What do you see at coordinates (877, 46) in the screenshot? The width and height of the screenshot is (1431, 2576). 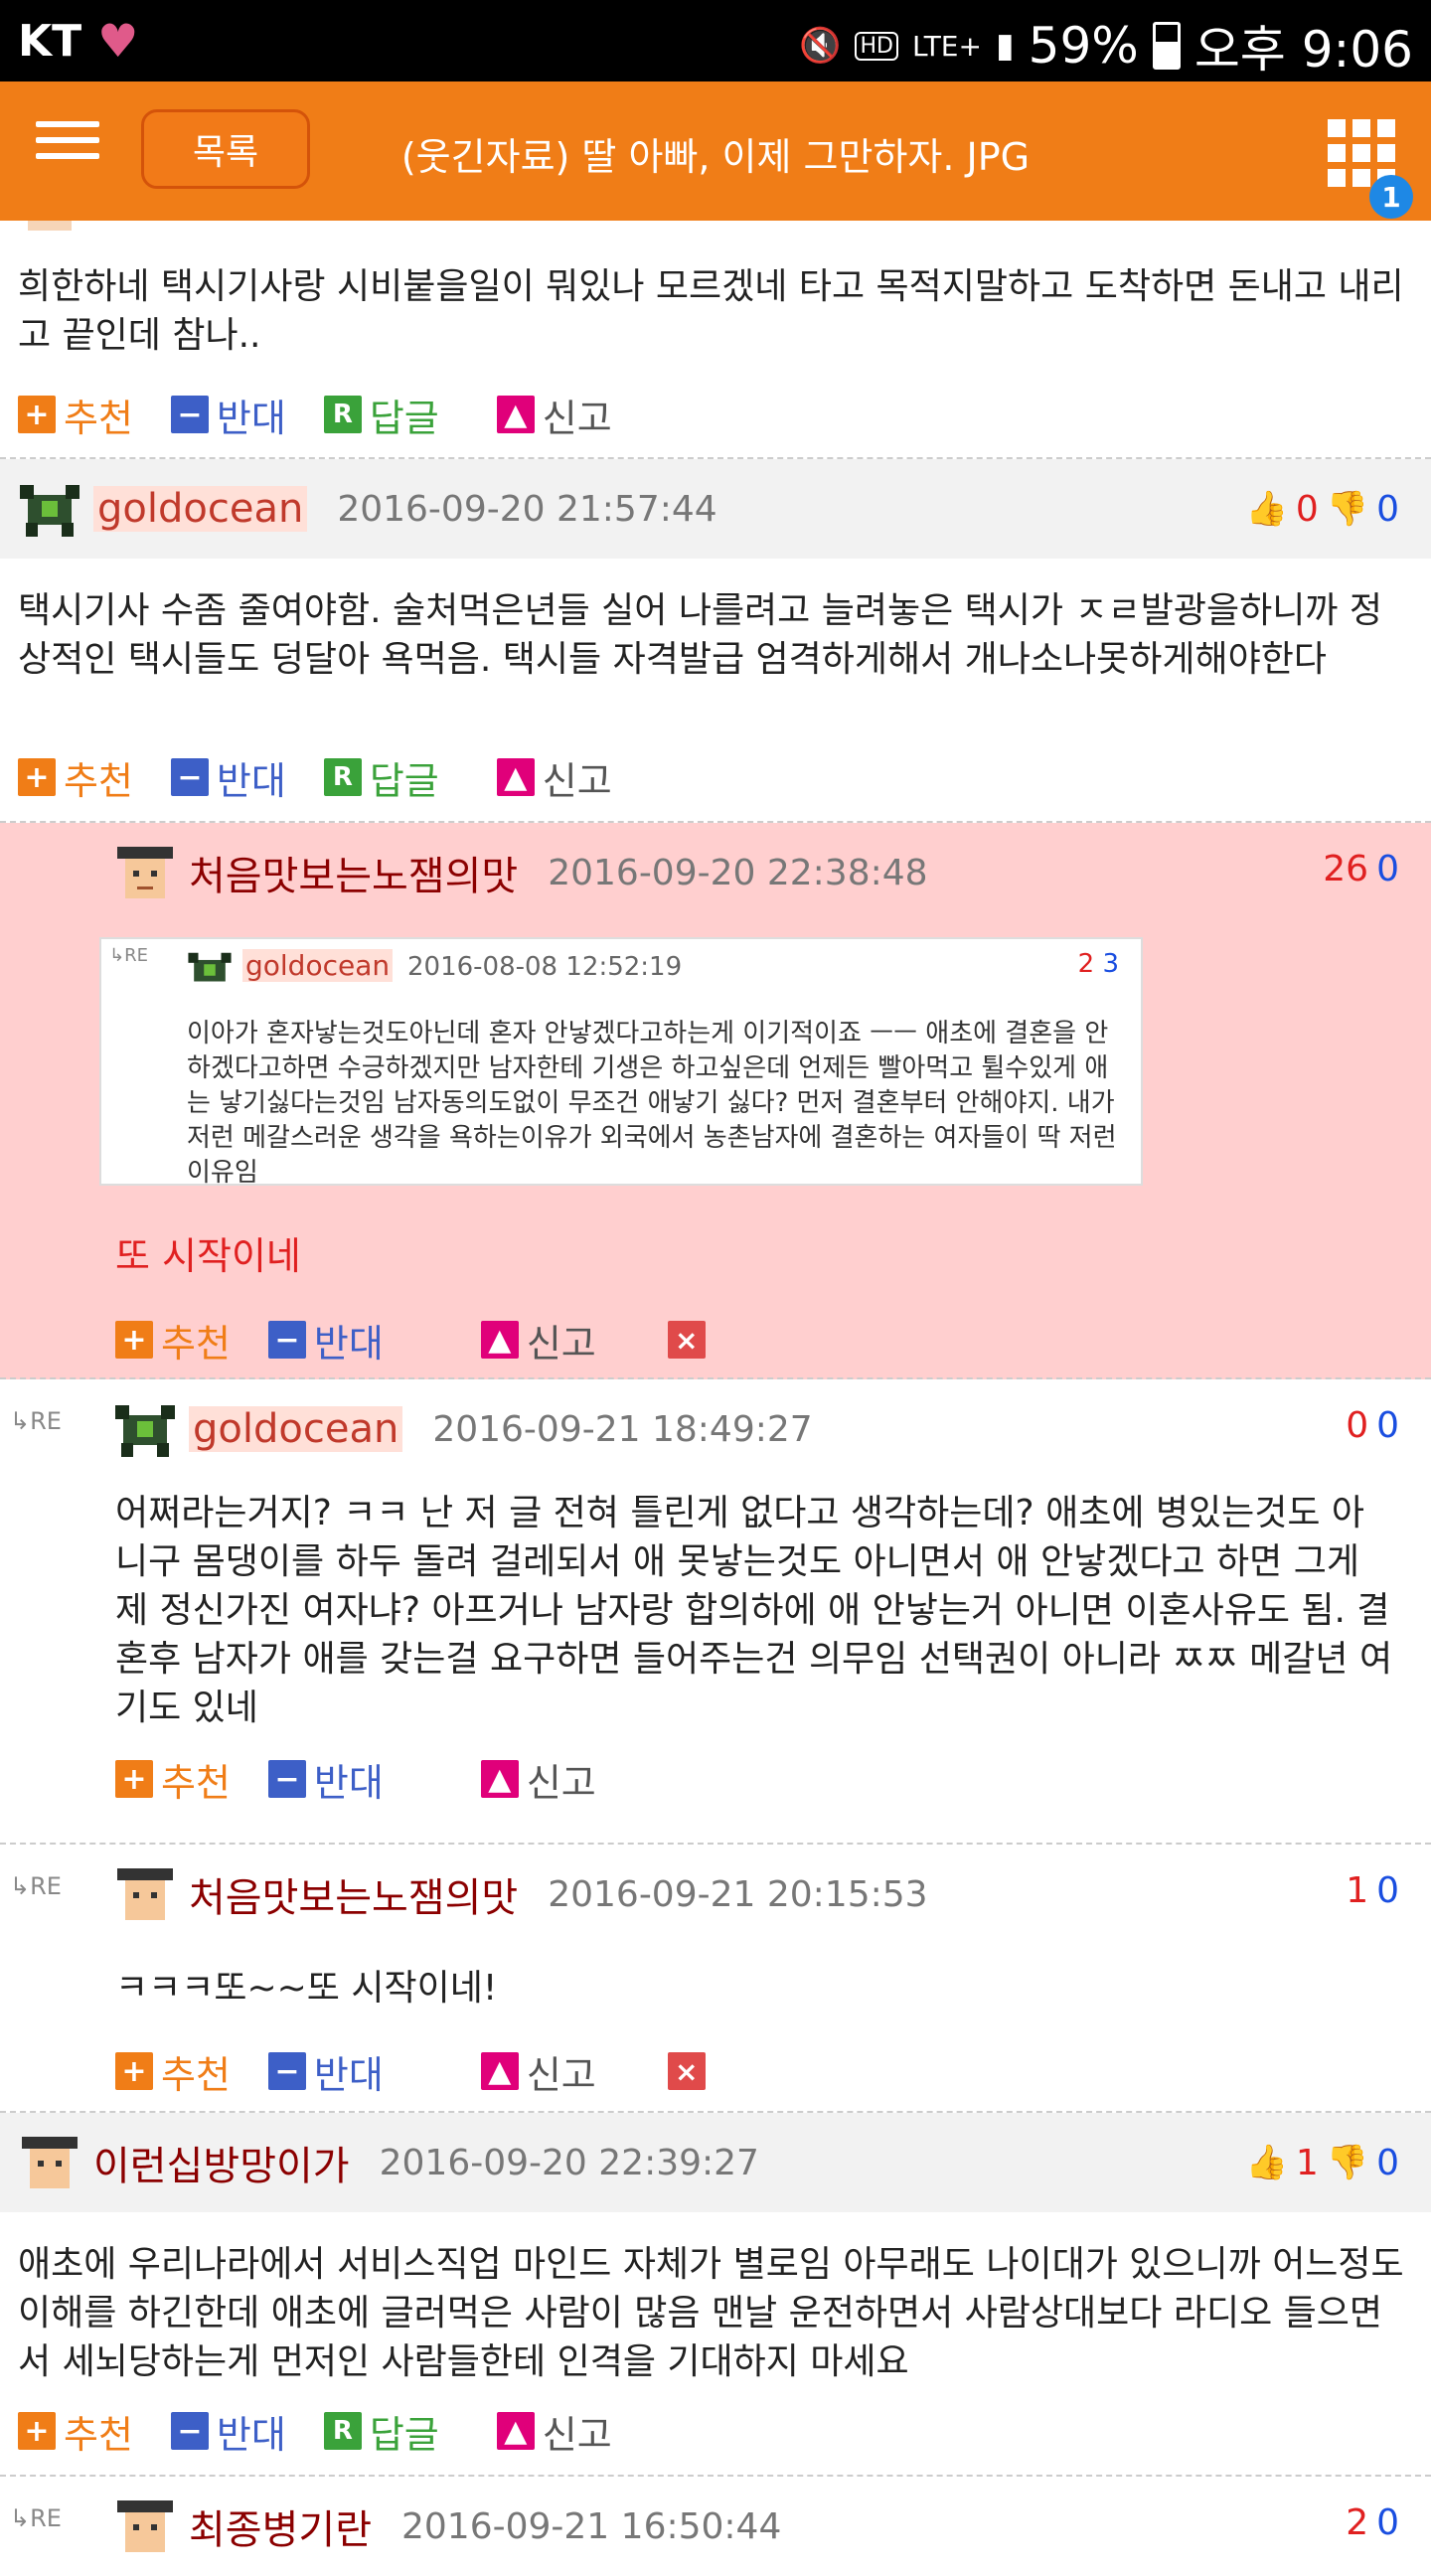 I see `hd-icon: HD` at bounding box center [877, 46].